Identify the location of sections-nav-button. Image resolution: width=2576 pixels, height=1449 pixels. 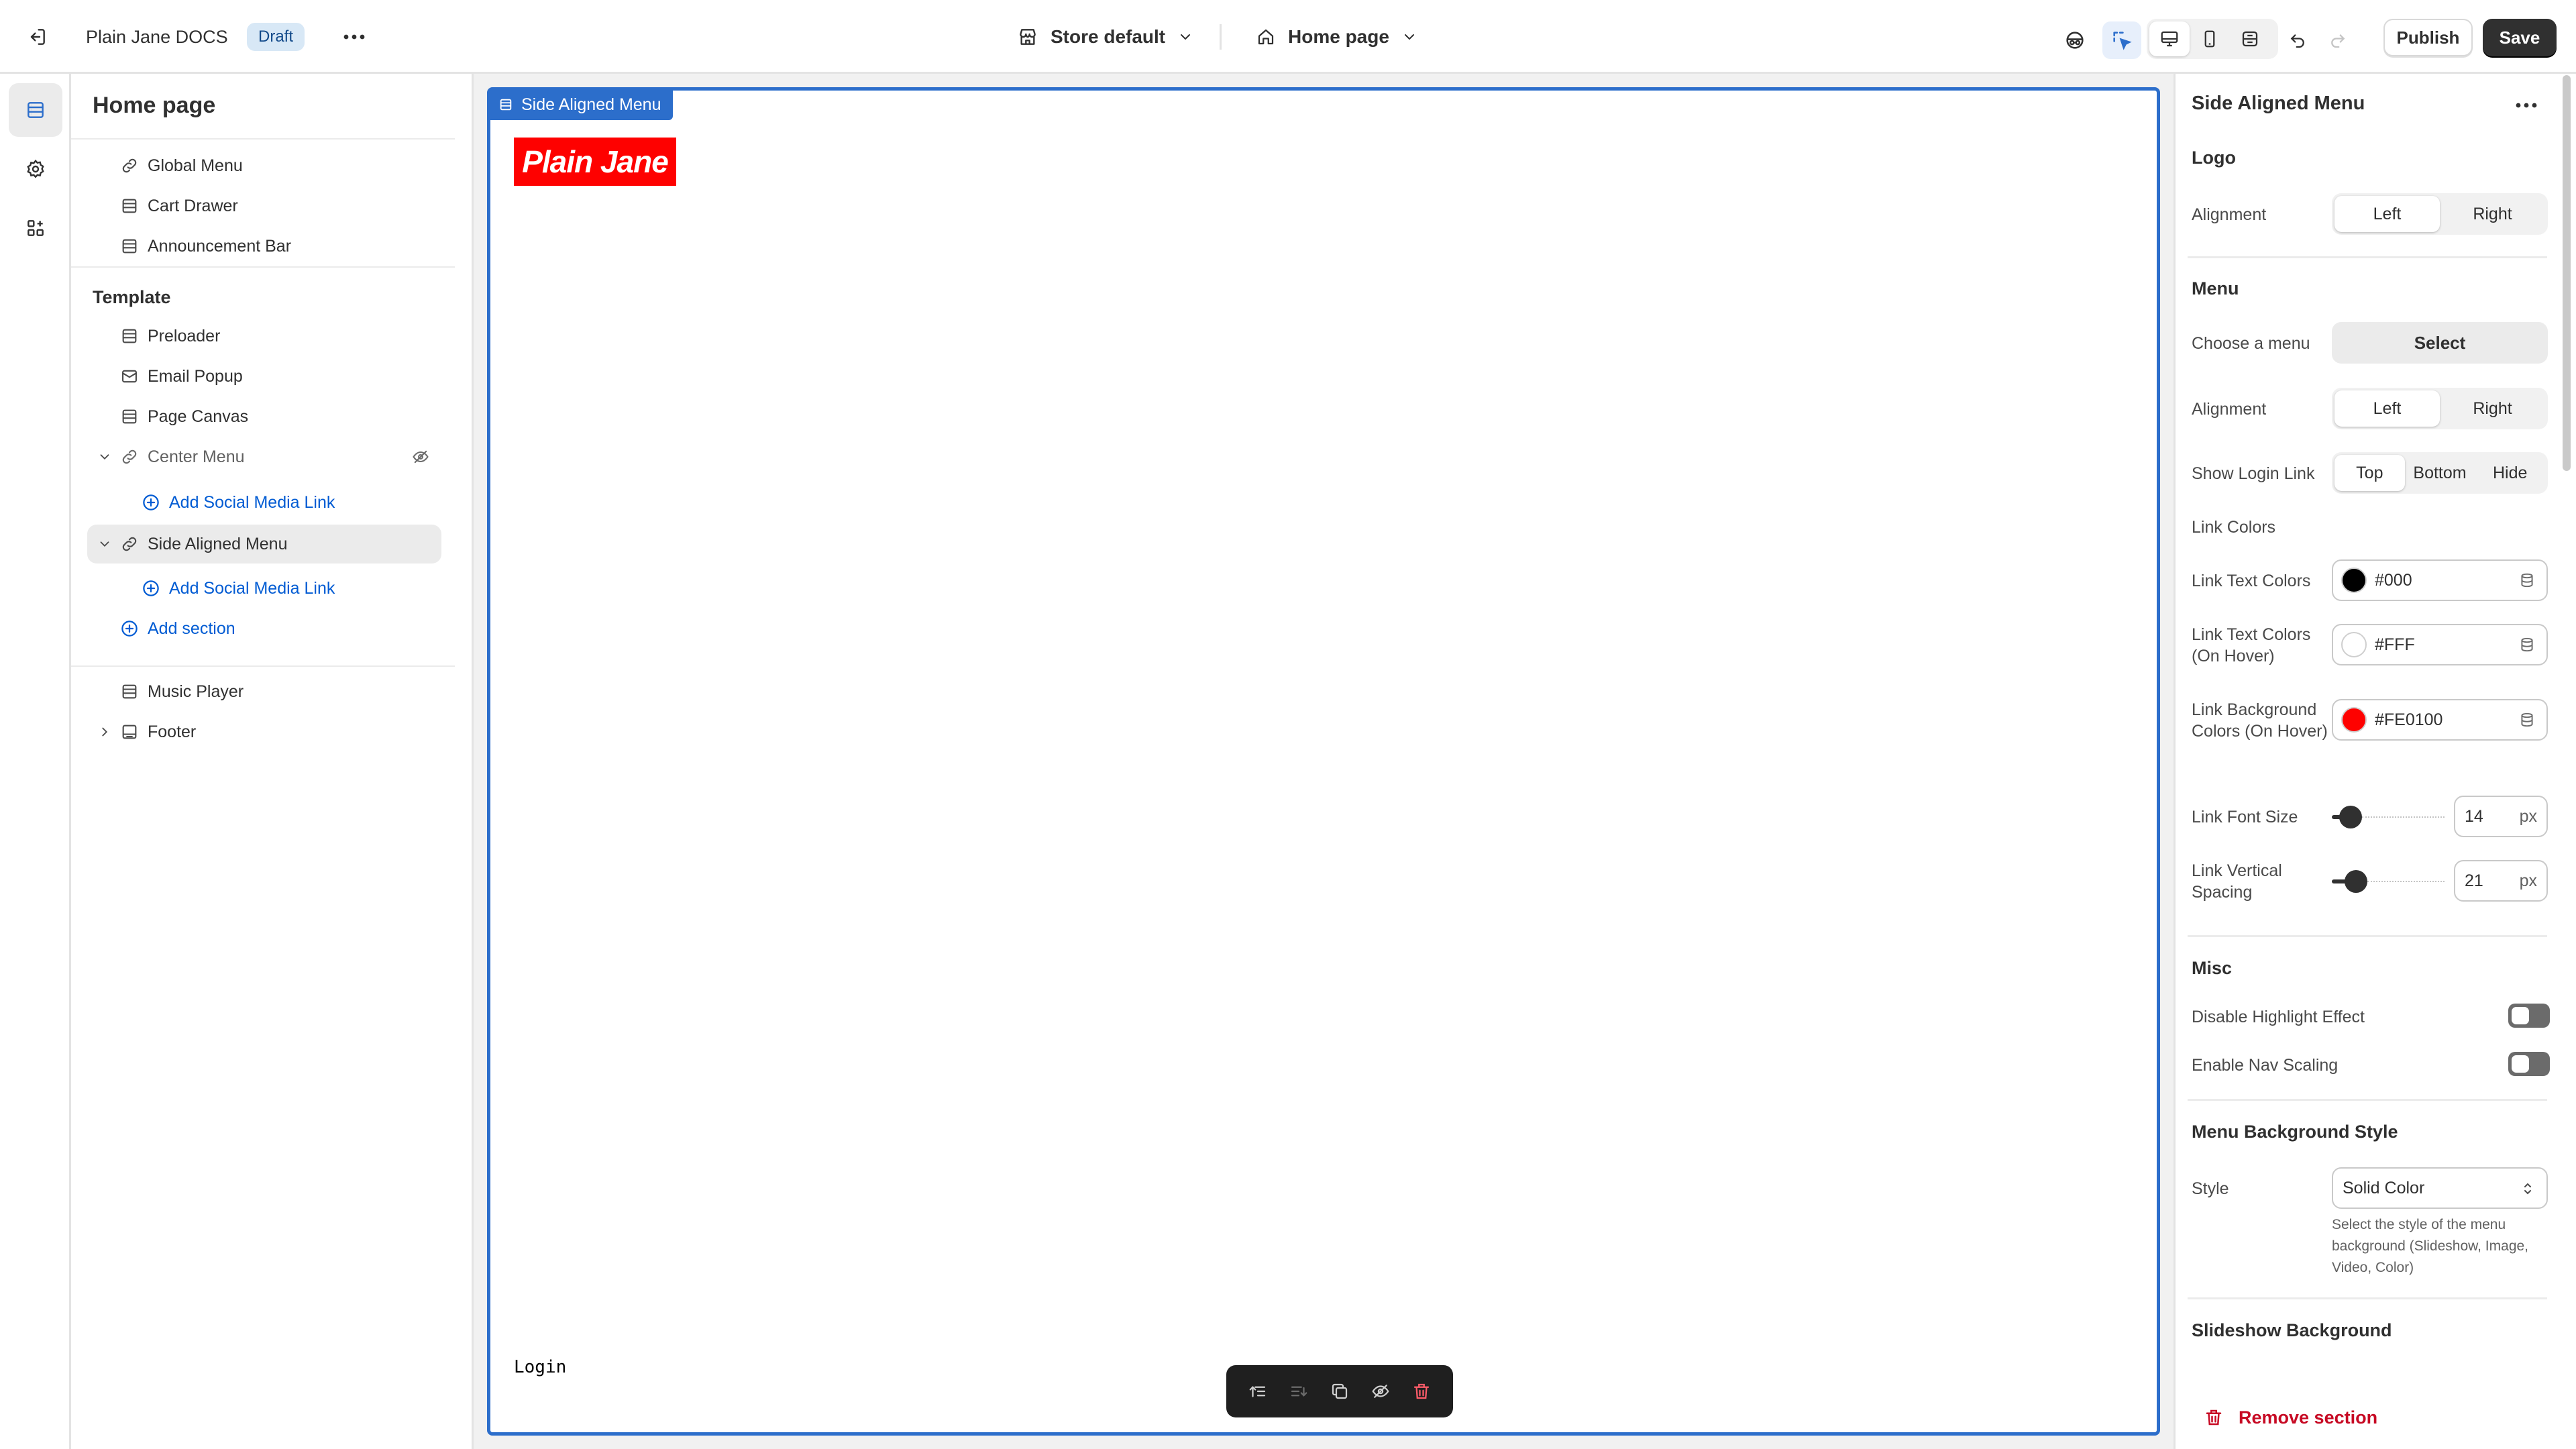
(35, 110).